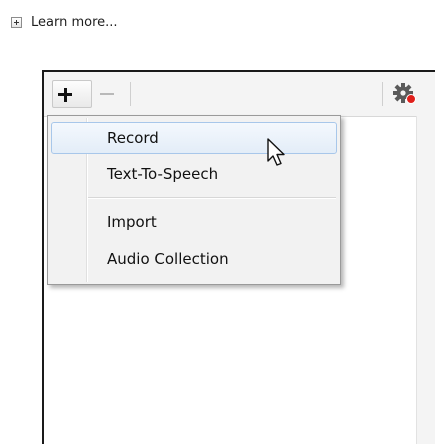 The height and width of the screenshot is (444, 435). Describe the element at coordinates (16, 22) in the screenshot. I see `expand-plus-icon` at that location.